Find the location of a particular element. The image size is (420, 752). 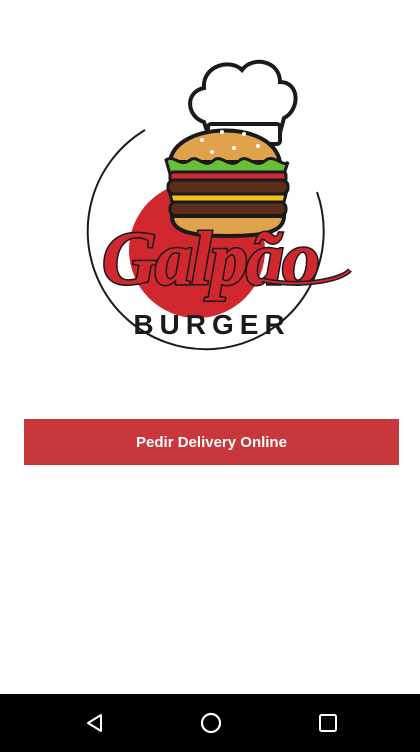

logo-subtitle: BURGER is located at coordinates (211, 324).